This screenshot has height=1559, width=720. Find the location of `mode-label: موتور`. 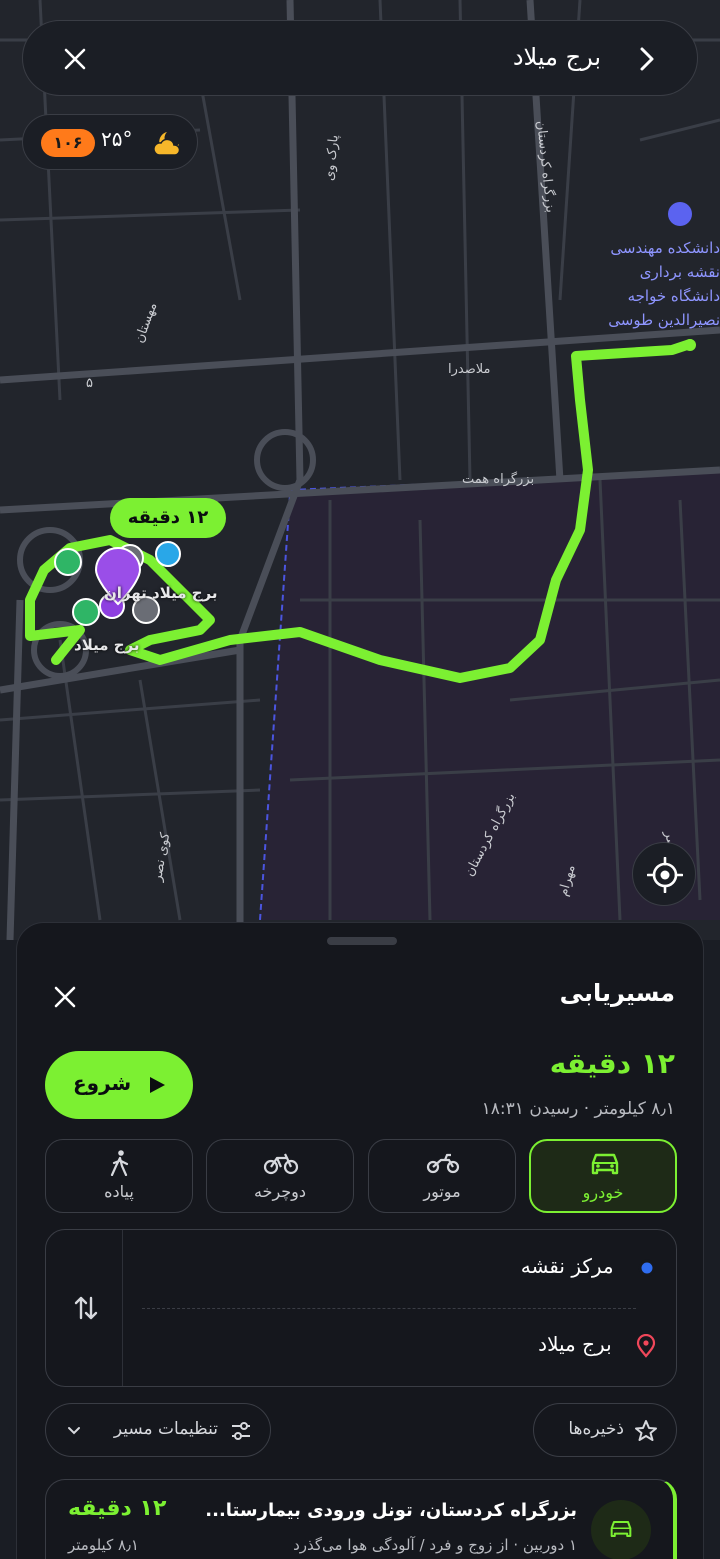

mode-label: موتور is located at coordinates (442, 1191).